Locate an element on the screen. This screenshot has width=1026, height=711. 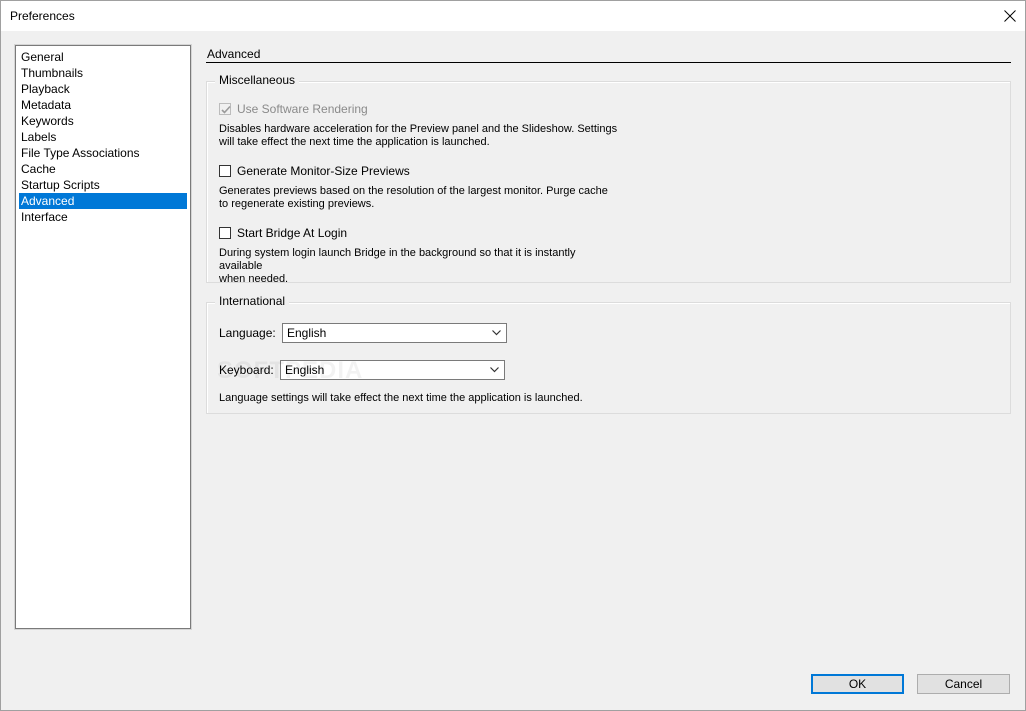
monitor-previews-label: Generate Monitor-Size Previews is located at coordinates (323, 171).